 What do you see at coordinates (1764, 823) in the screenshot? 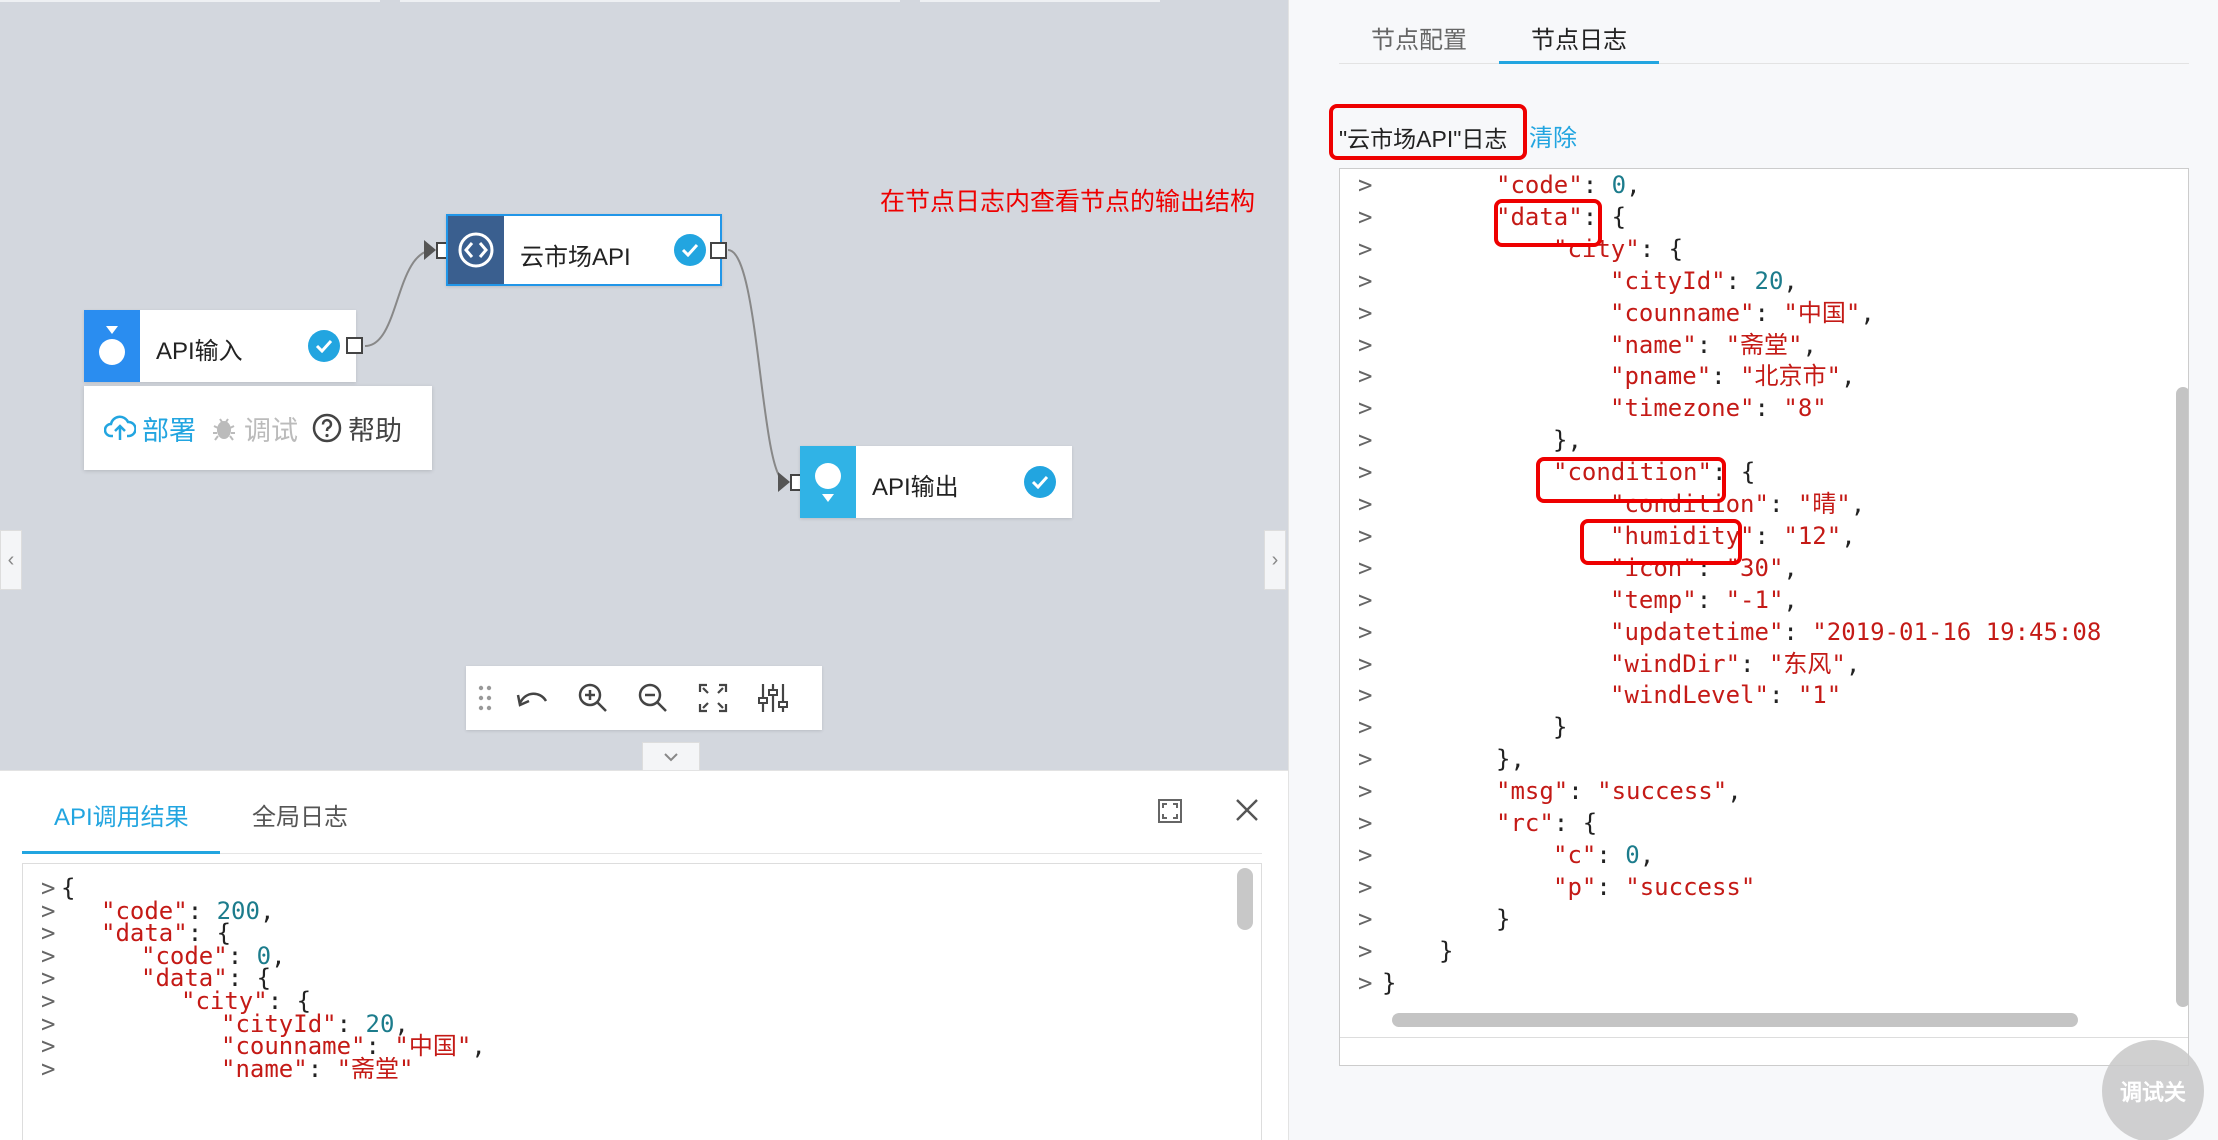
I see `code-line: > "rc": {` at bounding box center [1764, 823].